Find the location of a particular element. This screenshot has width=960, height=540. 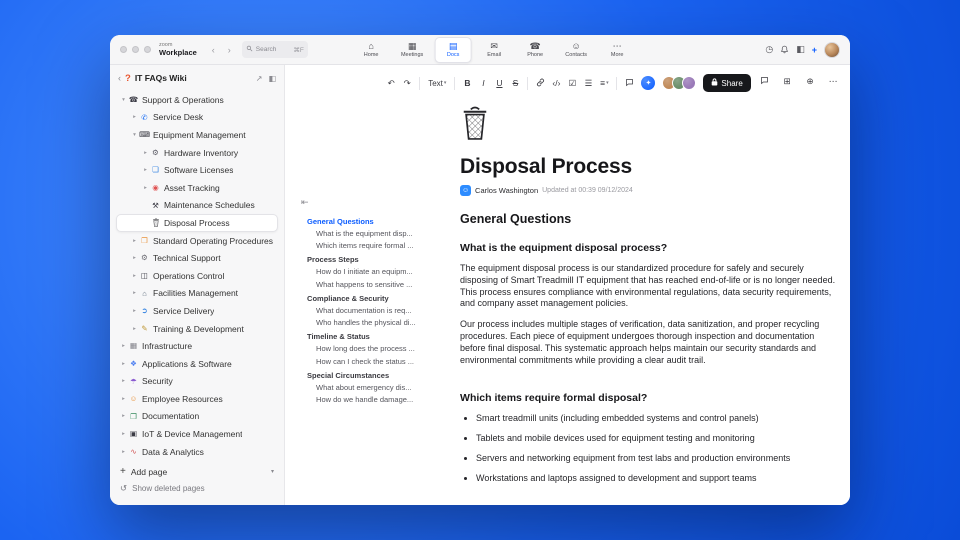

code-button: ‹/› is located at coordinates (556, 83).